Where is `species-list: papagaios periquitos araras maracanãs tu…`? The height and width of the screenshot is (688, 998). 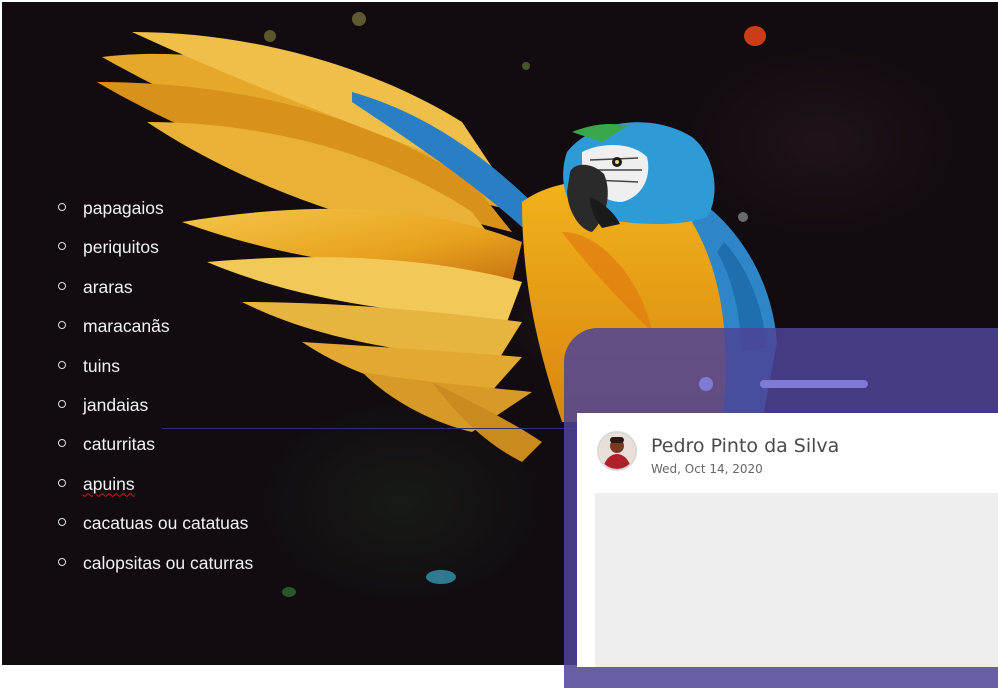
species-list: papagaios periquitos araras maracanãs tu… is located at coordinates (155, 387).